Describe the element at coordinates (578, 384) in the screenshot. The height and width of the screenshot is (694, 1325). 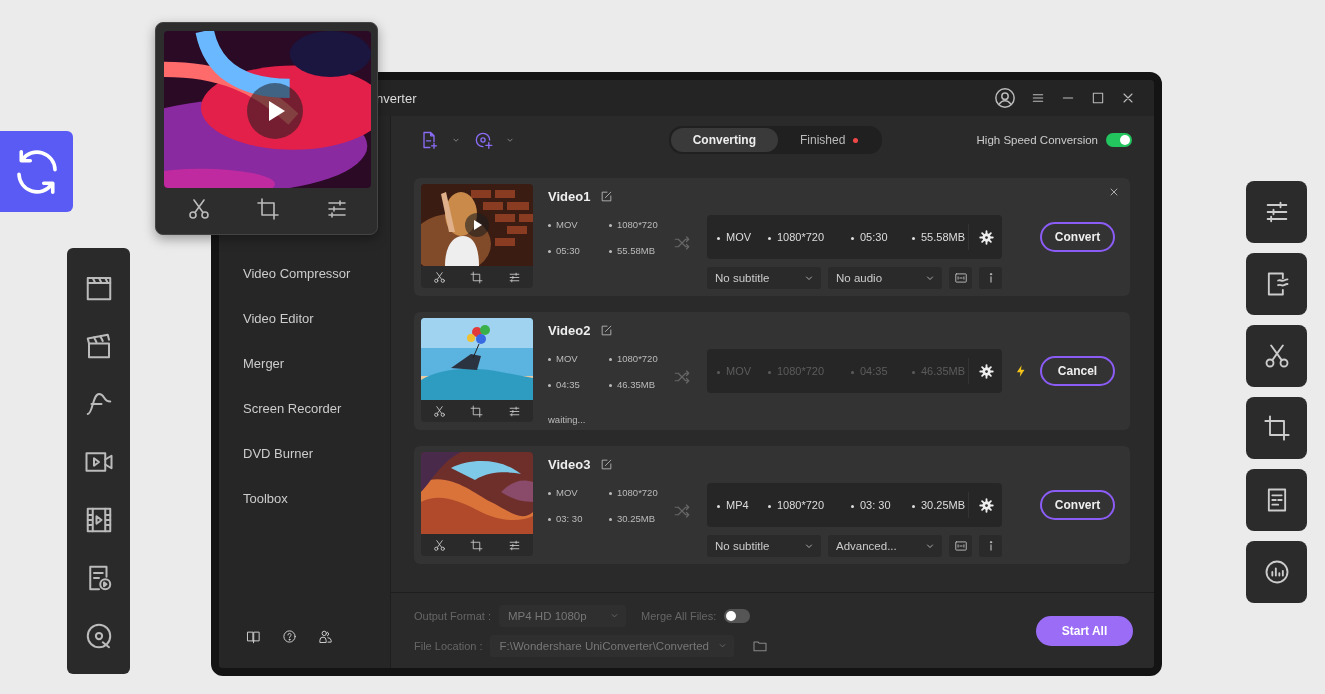
I see `video-property: 04:35` at that location.